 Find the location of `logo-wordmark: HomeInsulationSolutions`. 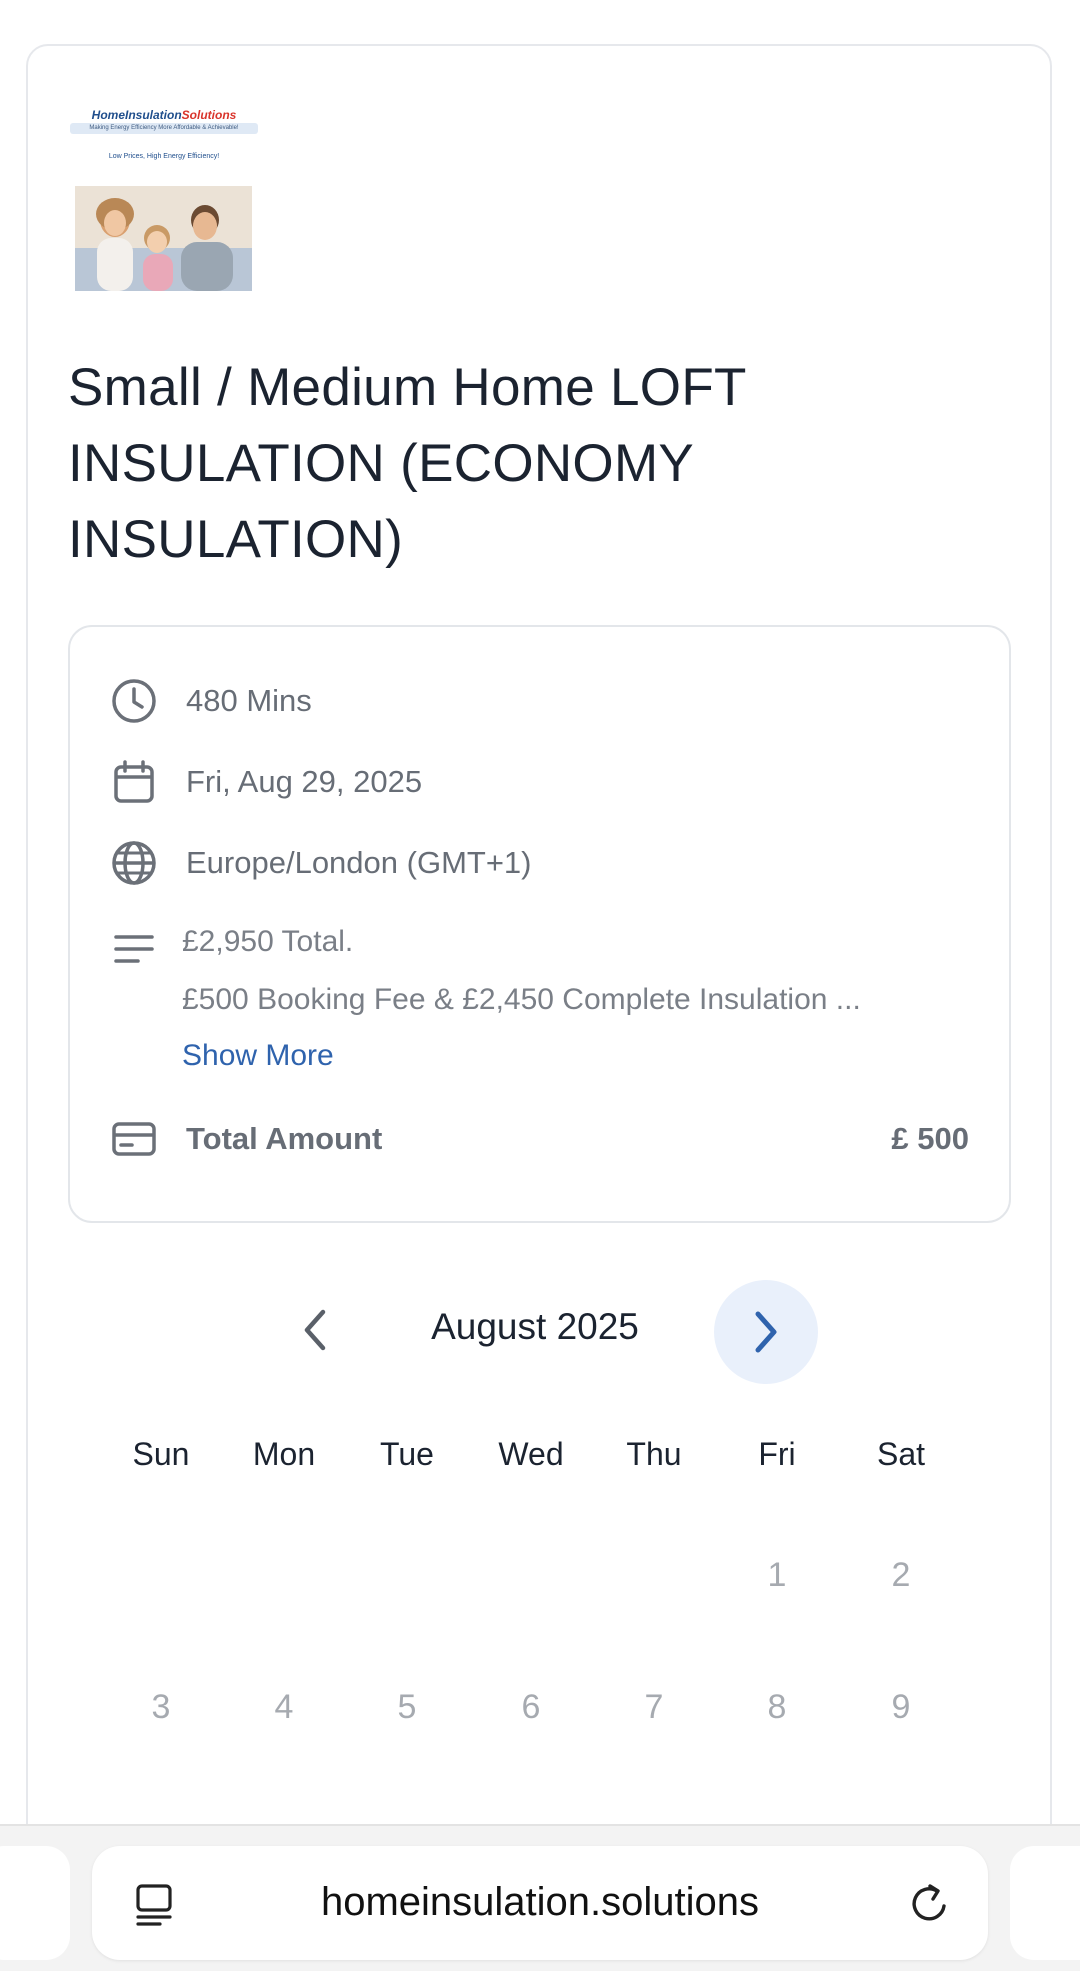

logo-wordmark: HomeInsulationSolutions is located at coordinates (164, 115).